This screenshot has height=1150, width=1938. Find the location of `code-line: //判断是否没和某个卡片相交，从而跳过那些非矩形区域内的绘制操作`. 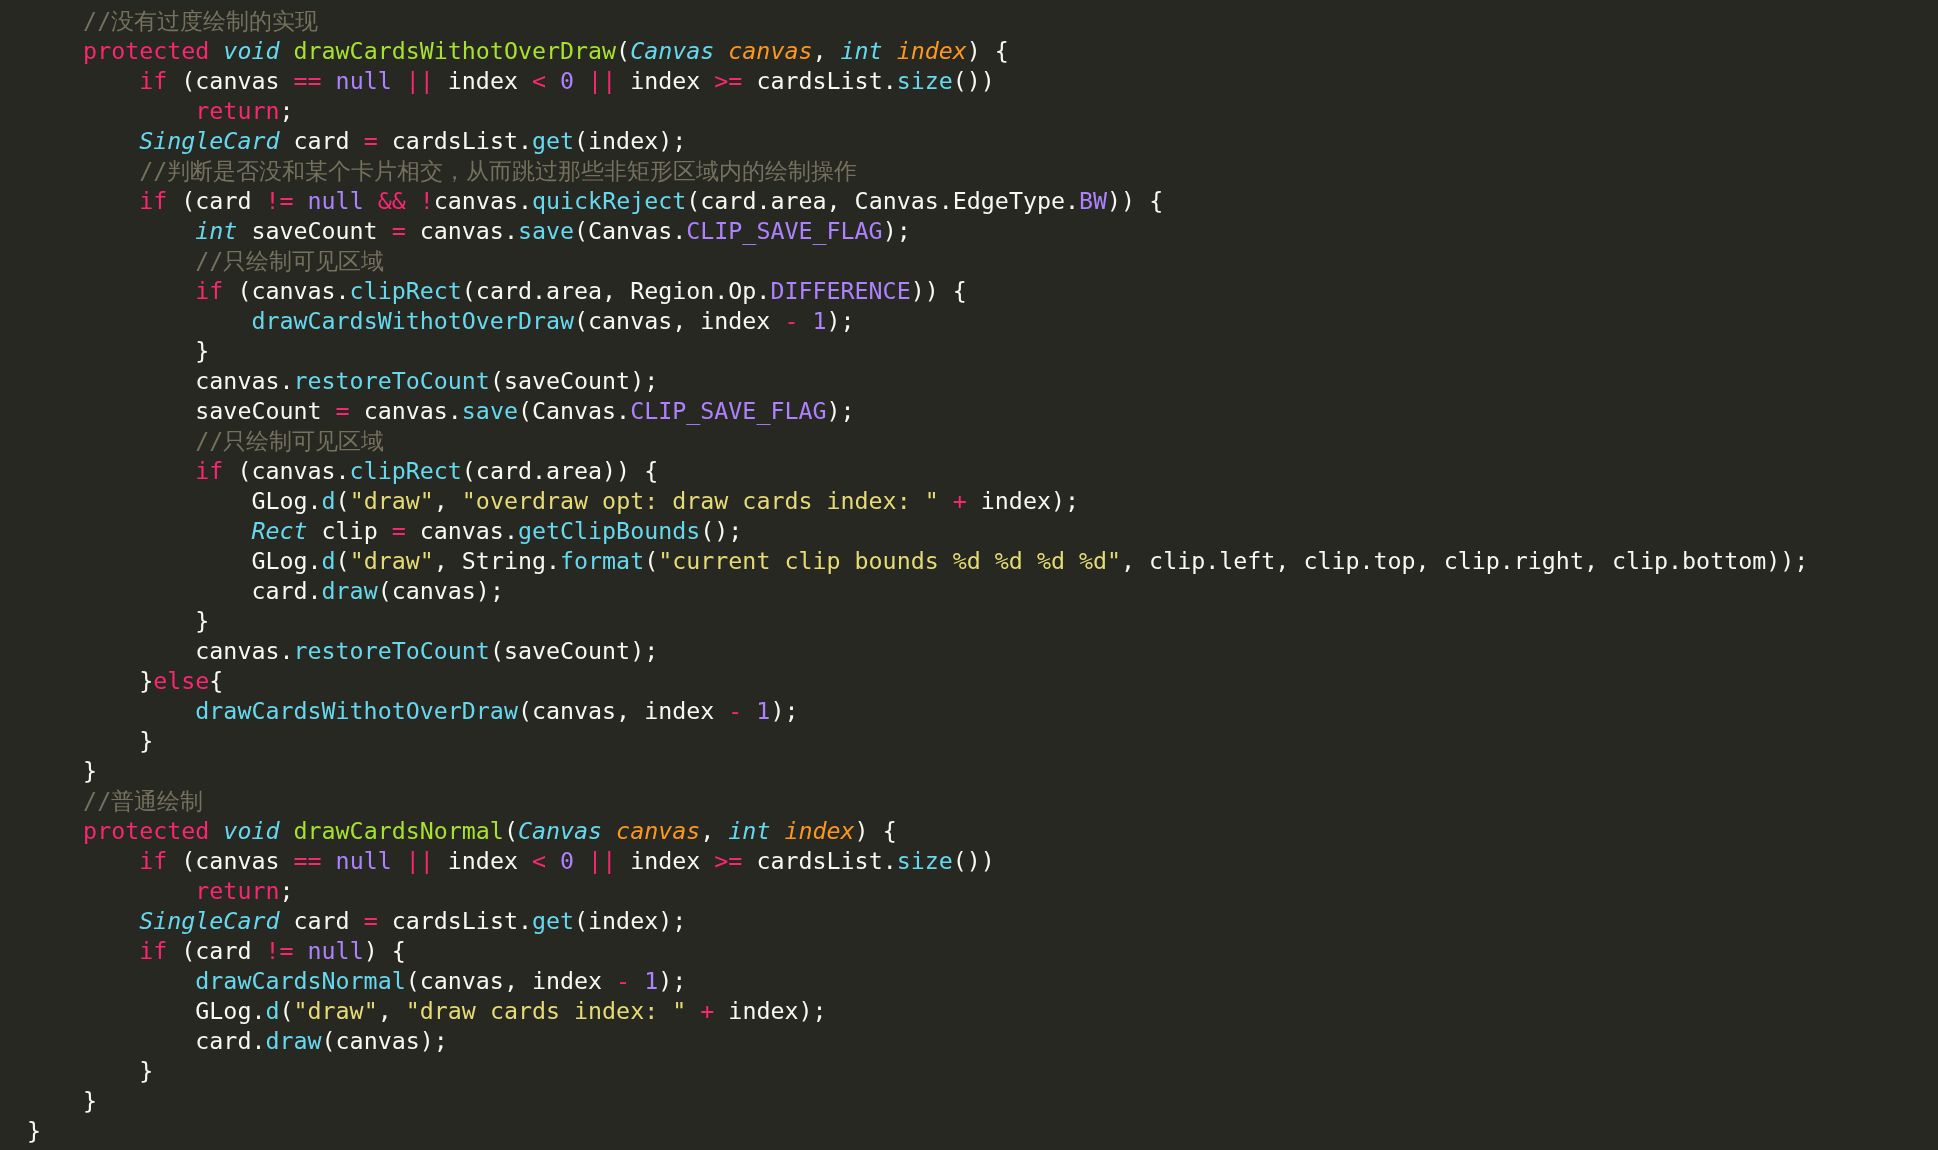

code-line: //判断是否没和某个卡片相交，从而跳过那些非矩形区域内的绘制操作 is located at coordinates (498, 170).